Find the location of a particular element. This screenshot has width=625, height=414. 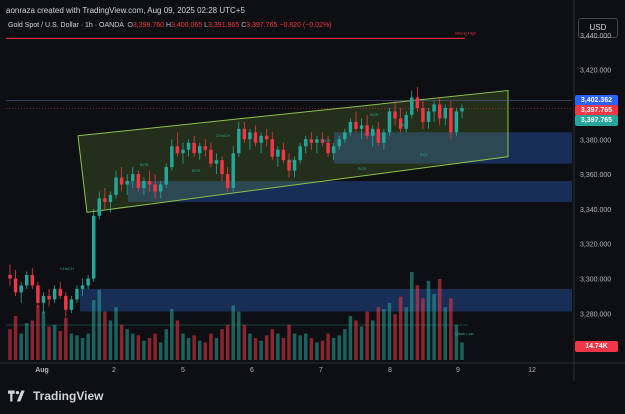

y-tick-label: 3,300.000 is located at coordinates (595, 279).